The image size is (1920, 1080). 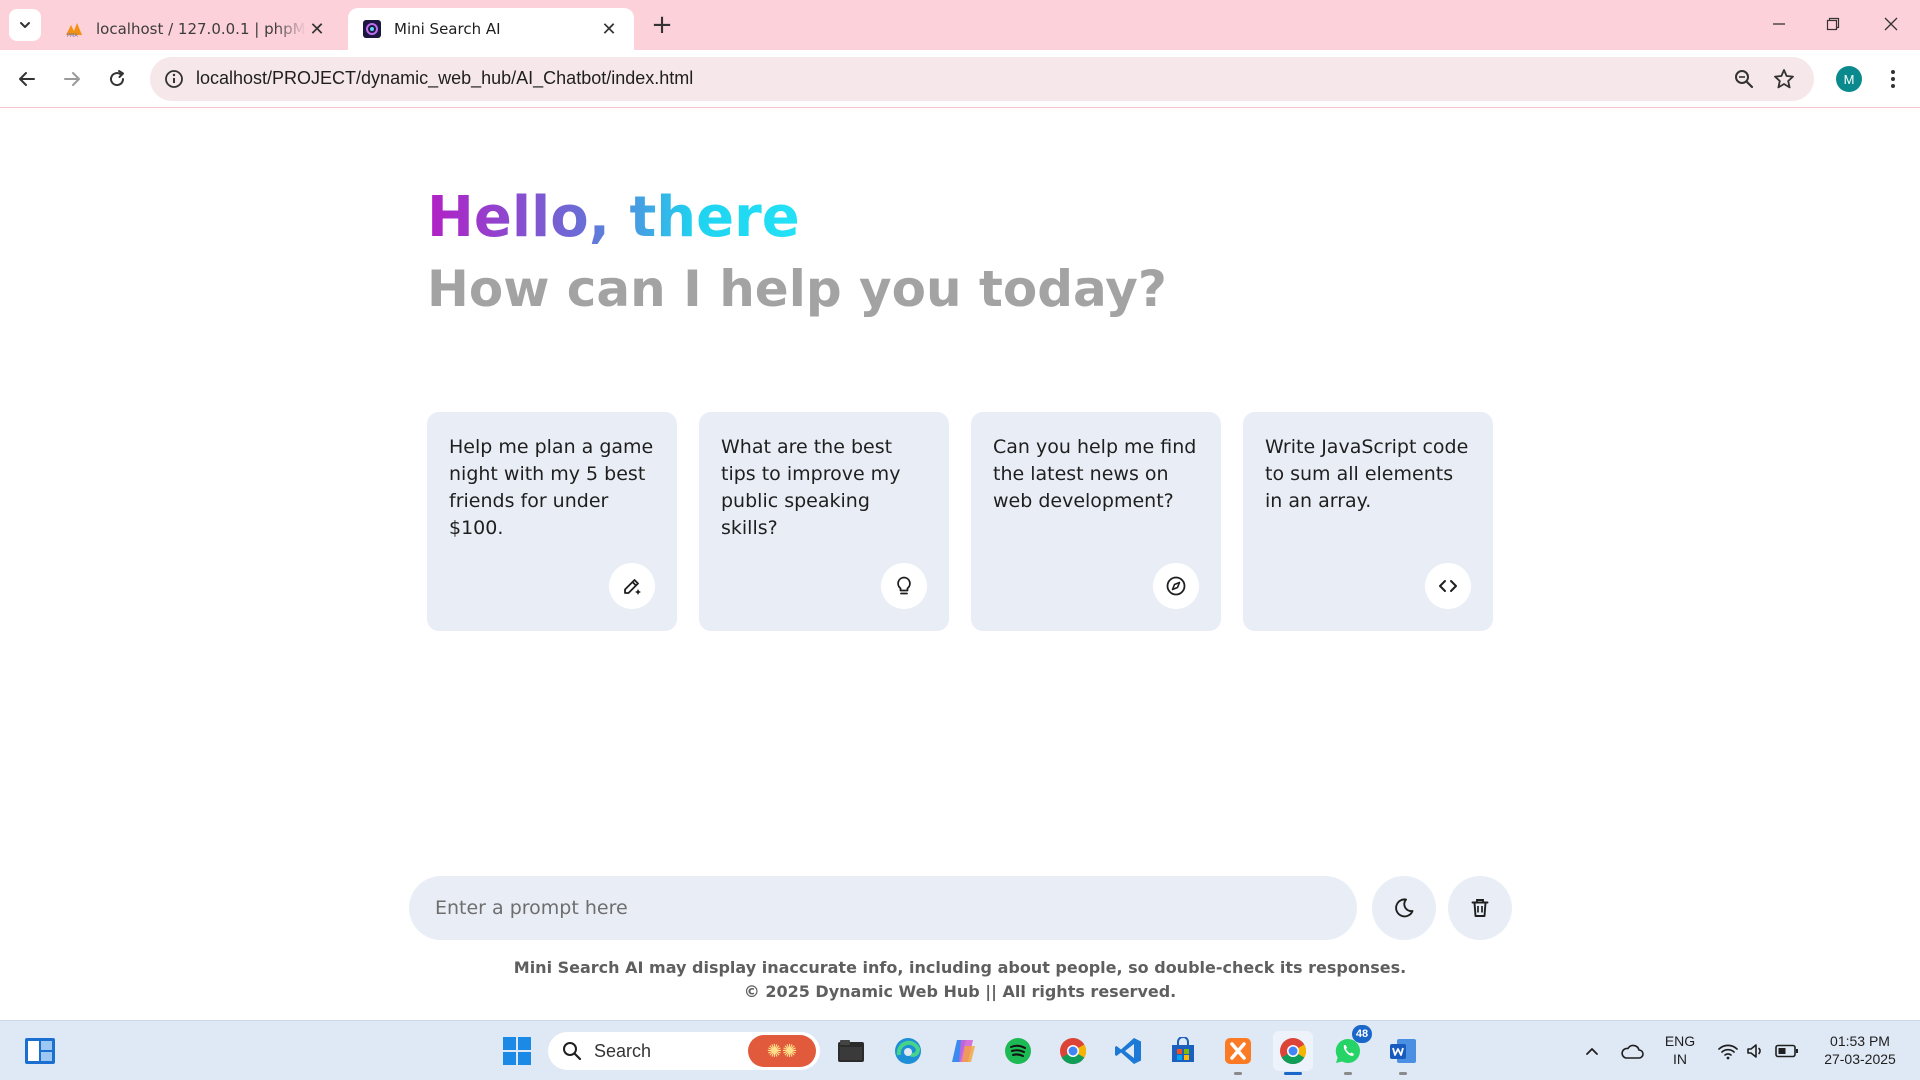 I want to click on bookmark-star-icon, so click(x=1784, y=79).